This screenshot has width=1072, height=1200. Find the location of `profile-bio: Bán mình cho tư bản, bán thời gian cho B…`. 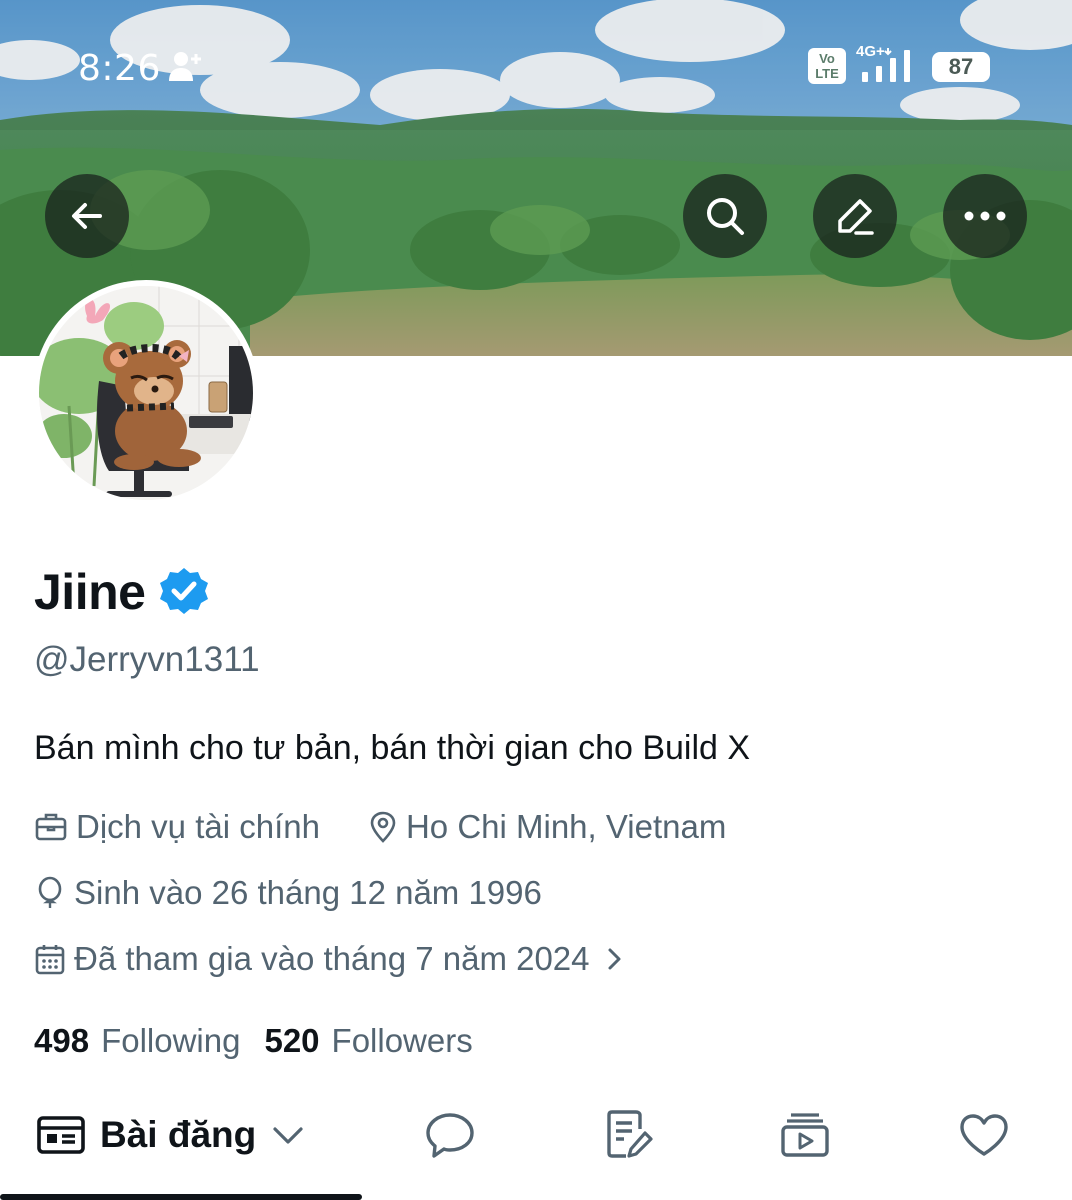

profile-bio: Bán mình cho tư bản, bán thời gian cho B… is located at coordinates (392, 748).